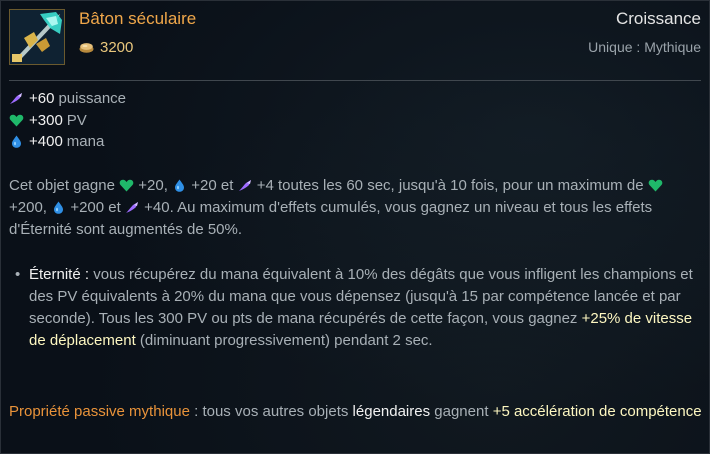 The image size is (710, 454). Describe the element at coordinates (37, 37) in the screenshot. I see `staff-icon` at that location.